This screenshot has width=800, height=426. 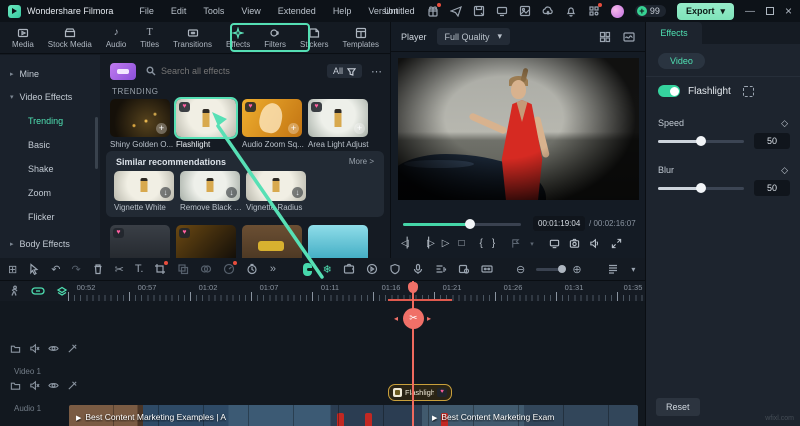 What do you see at coordinates (493, 243) in the screenshot?
I see `mark-out-button` at bounding box center [493, 243].